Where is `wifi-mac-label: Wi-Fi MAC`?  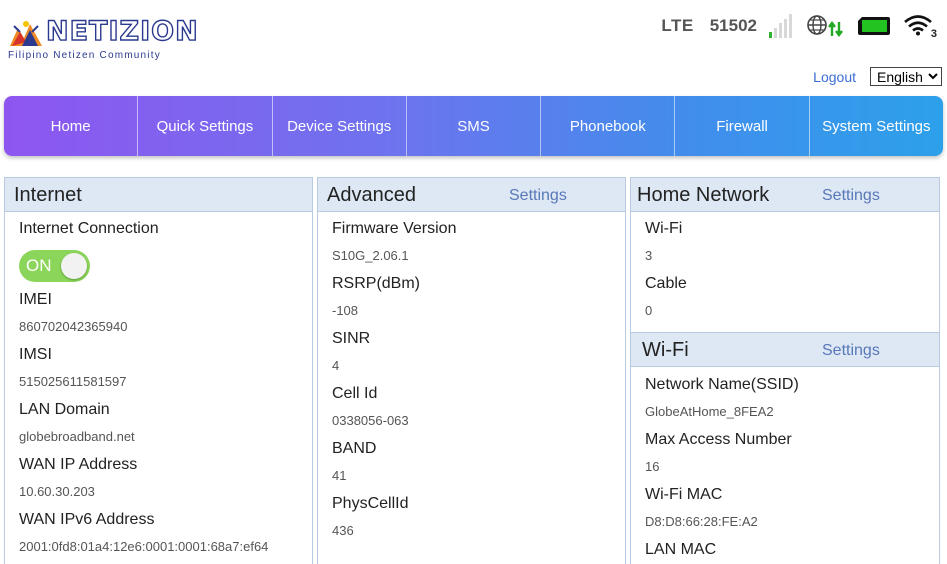
wifi-mac-label: Wi-Fi MAC is located at coordinates (684, 494).